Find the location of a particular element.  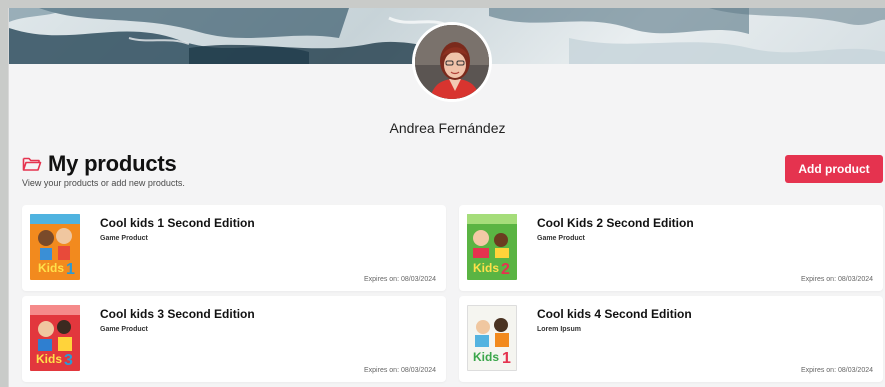

profile-avatar is located at coordinates (452, 62).